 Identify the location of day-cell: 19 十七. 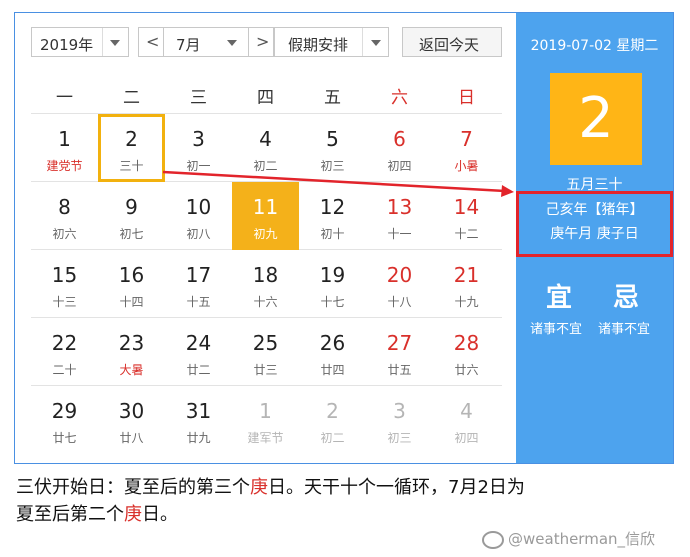
(332, 284).